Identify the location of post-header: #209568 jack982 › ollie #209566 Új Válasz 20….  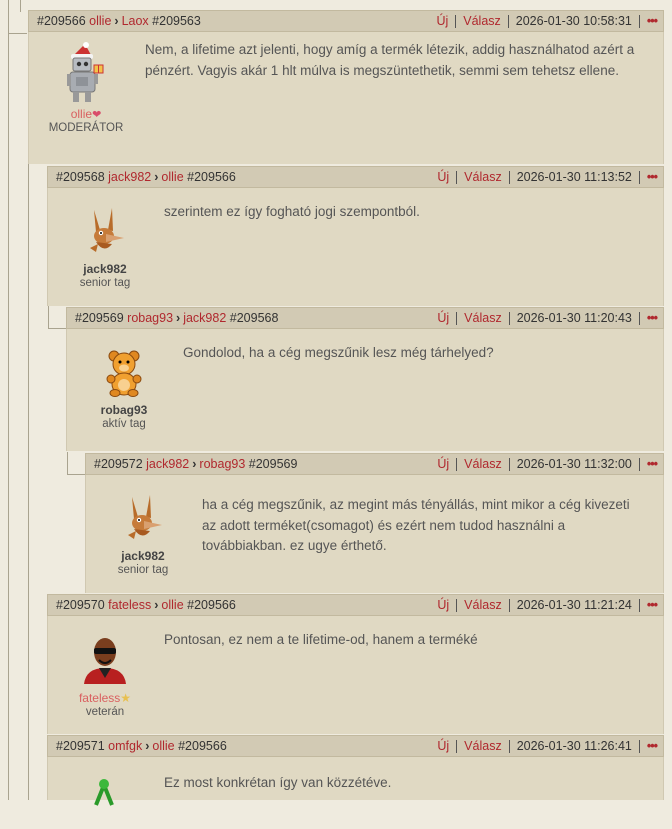
(355, 177).